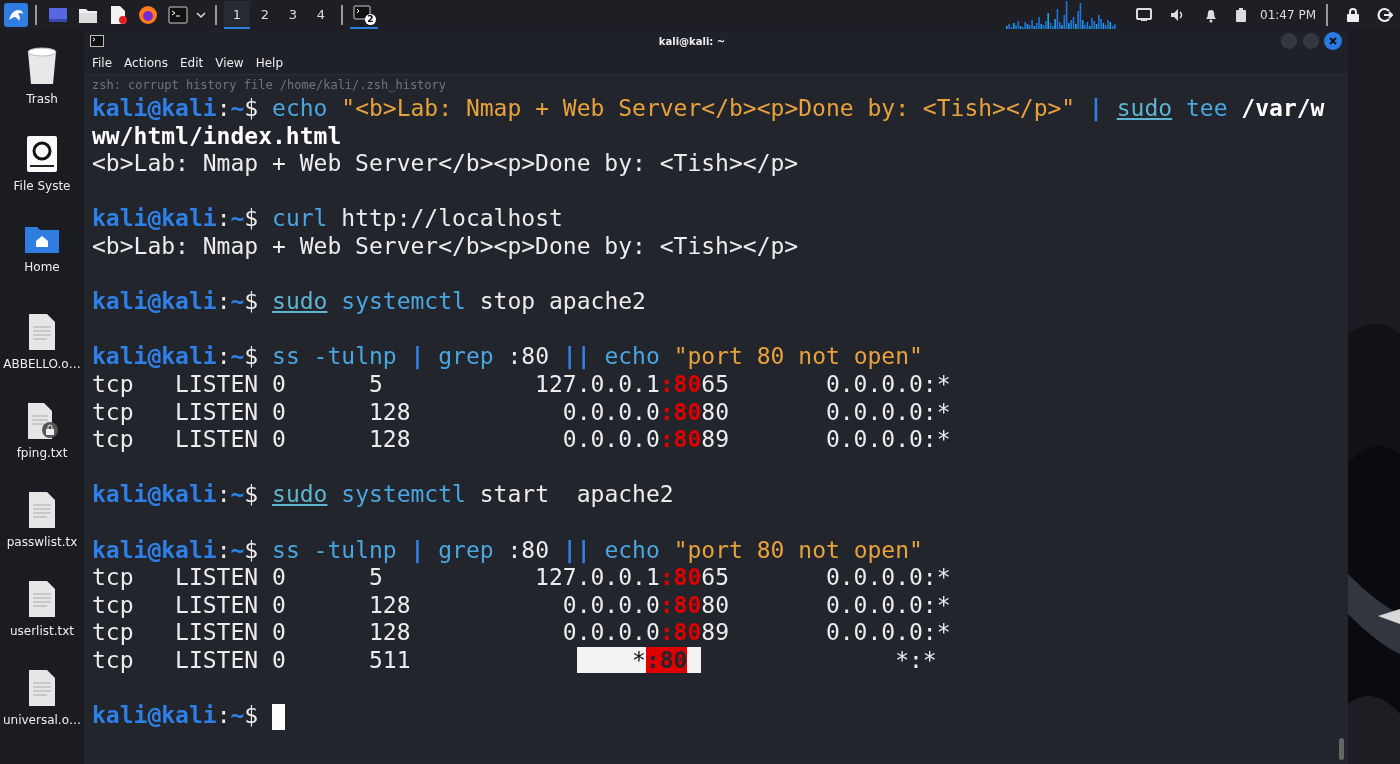  Describe the element at coordinates (146, 63) in the screenshot. I see `menu-item: Actions` at that location.